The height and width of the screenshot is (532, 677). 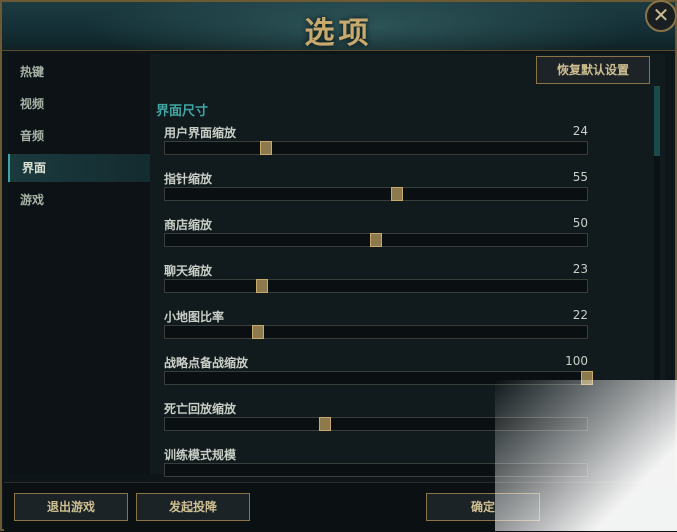 I want to click on sidebar-item-label: 界面, so click(x=34, y=168).